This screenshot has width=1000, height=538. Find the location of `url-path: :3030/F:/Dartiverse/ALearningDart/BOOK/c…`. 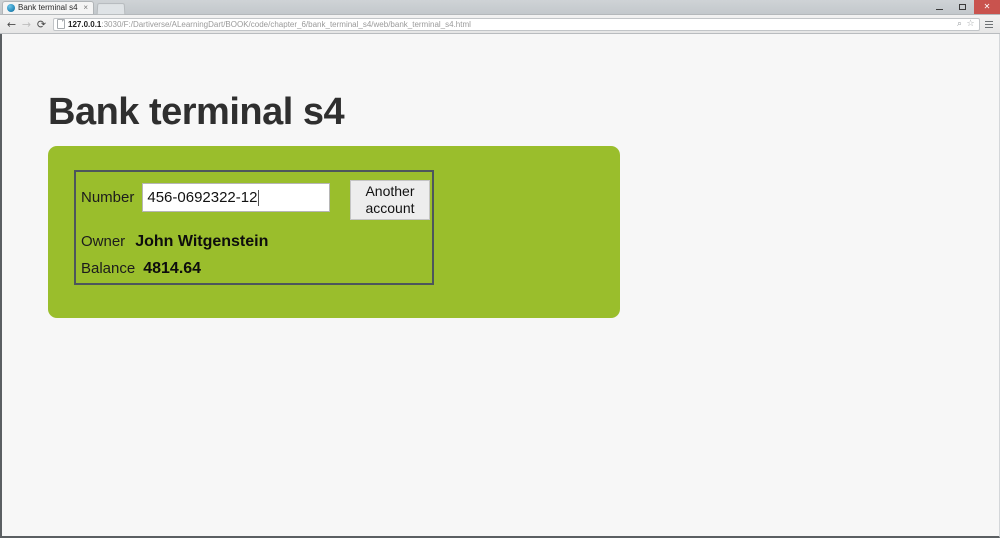

url-path: :3030/F:/Dartiverse/ALearningDart/BOOK/c… is located at coordinates (286, 24).